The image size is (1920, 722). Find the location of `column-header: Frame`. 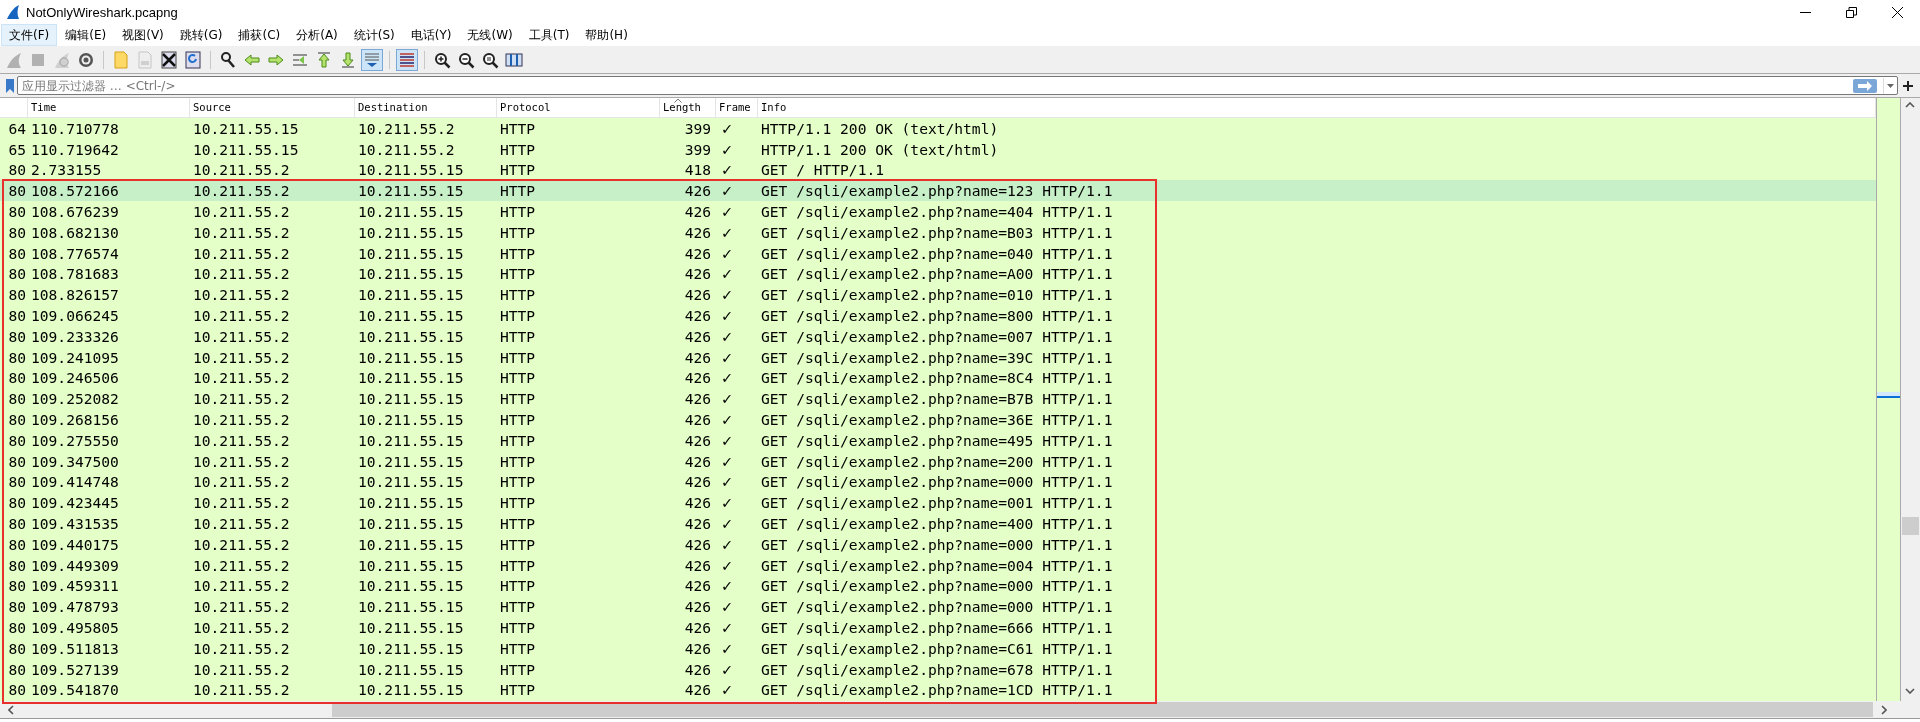

column-header: Frame is located at coordinates (735, 107).